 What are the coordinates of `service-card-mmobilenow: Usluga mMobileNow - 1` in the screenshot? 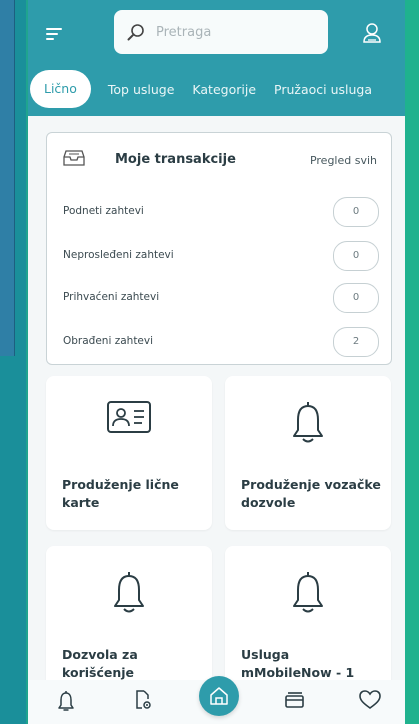 It's located at (308, 623).